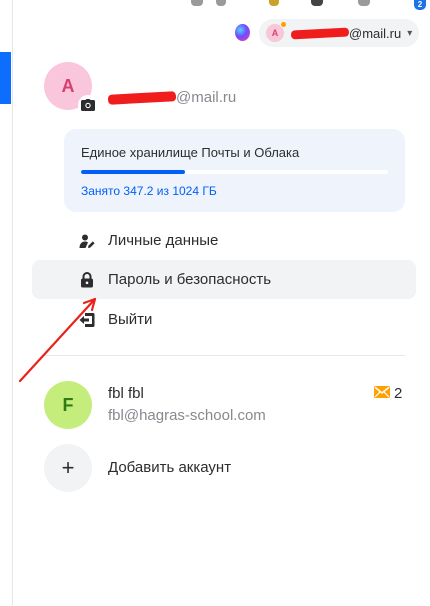 The image size is (430, 606). What do you see at coordinates (283, 24) in the screenshot?
I see `status-dot` at bounding box center [283, 24].